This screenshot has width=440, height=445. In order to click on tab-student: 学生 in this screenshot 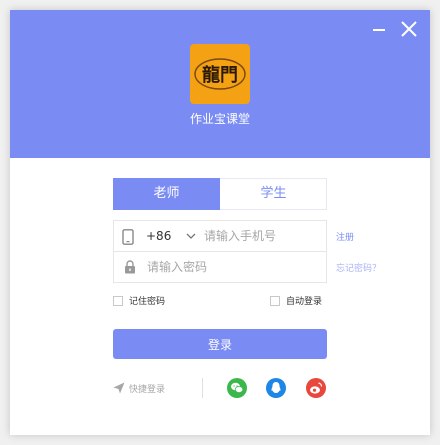, I will do `click(273, 194)`.